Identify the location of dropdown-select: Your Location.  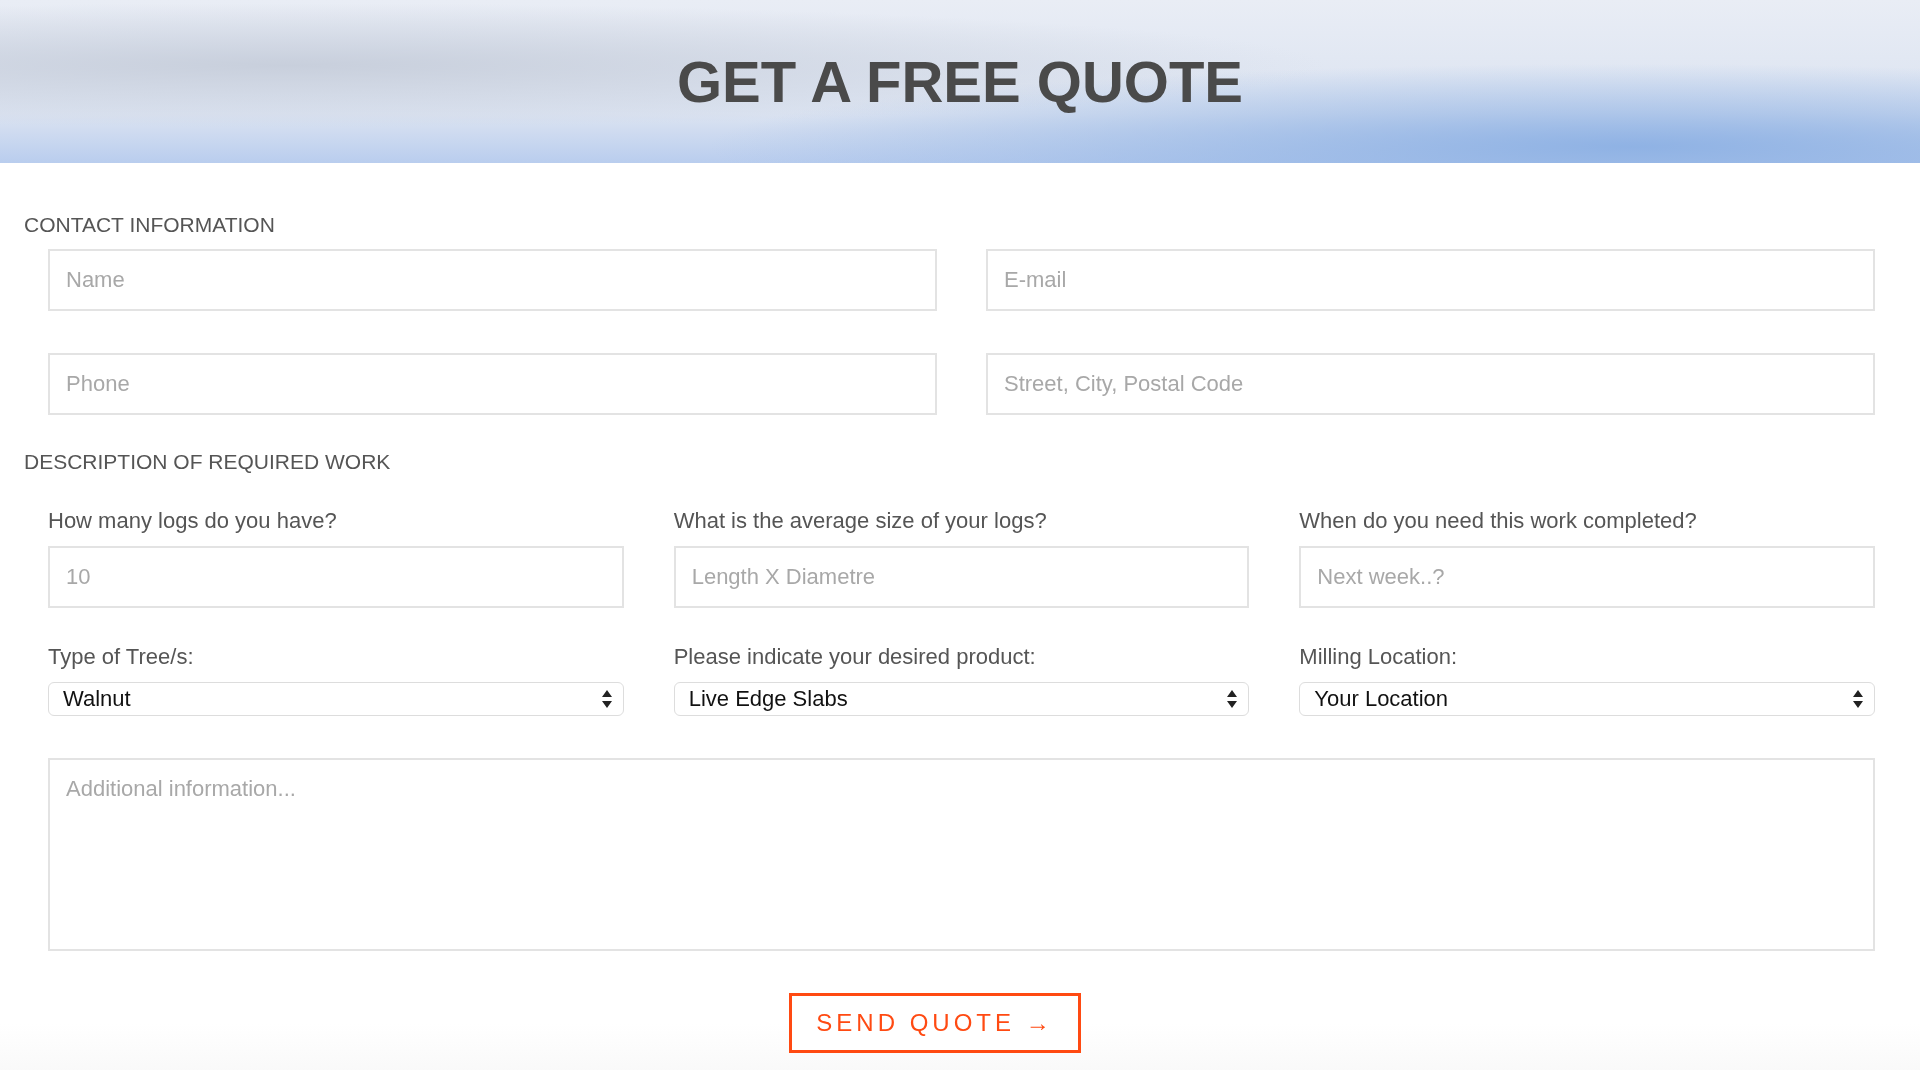
(1587, 699).